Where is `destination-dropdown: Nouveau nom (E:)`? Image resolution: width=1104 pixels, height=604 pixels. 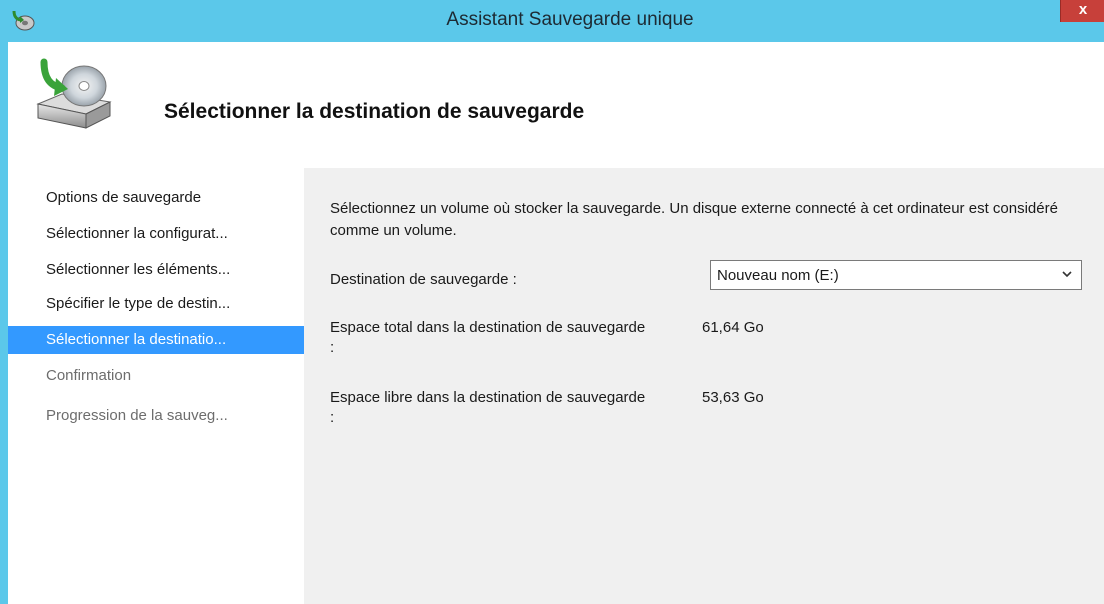 destination-dropdown: Nouveau nom (E:) is located at coordinates (896, 275).